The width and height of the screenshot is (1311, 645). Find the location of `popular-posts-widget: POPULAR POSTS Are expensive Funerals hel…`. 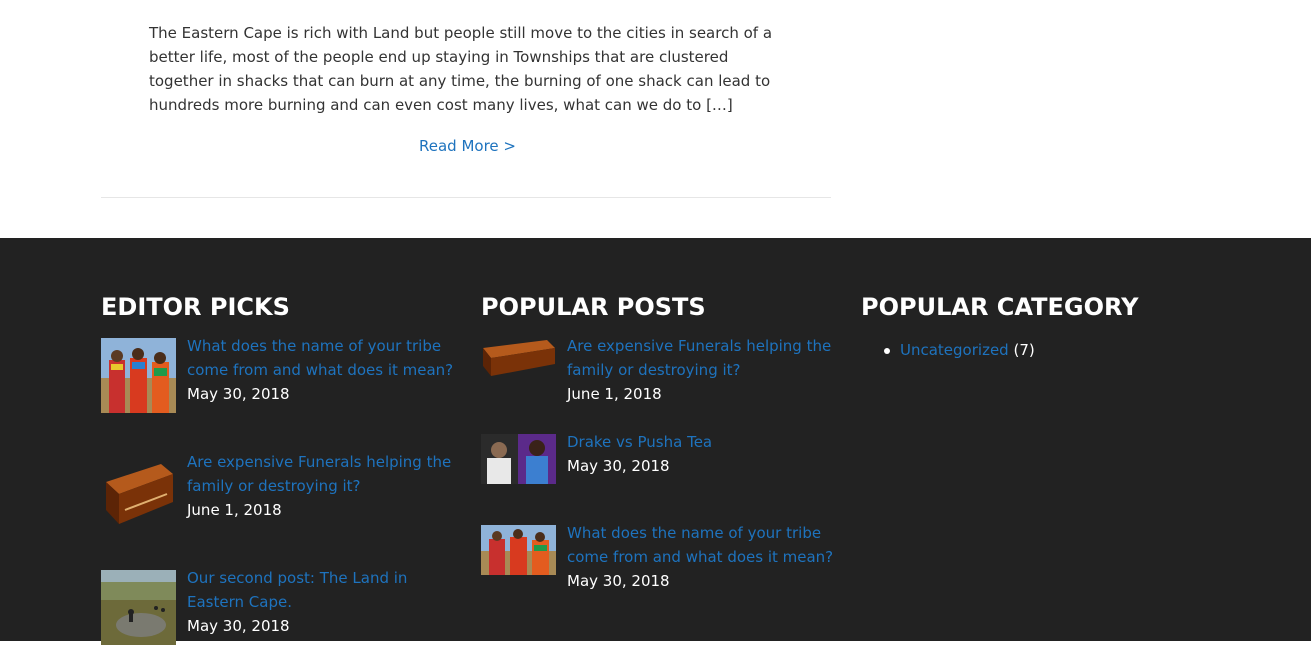

popular-posts-widget: POPULAR POSTS Are expensive Funerals hel… is located at coordinates (661, 441).